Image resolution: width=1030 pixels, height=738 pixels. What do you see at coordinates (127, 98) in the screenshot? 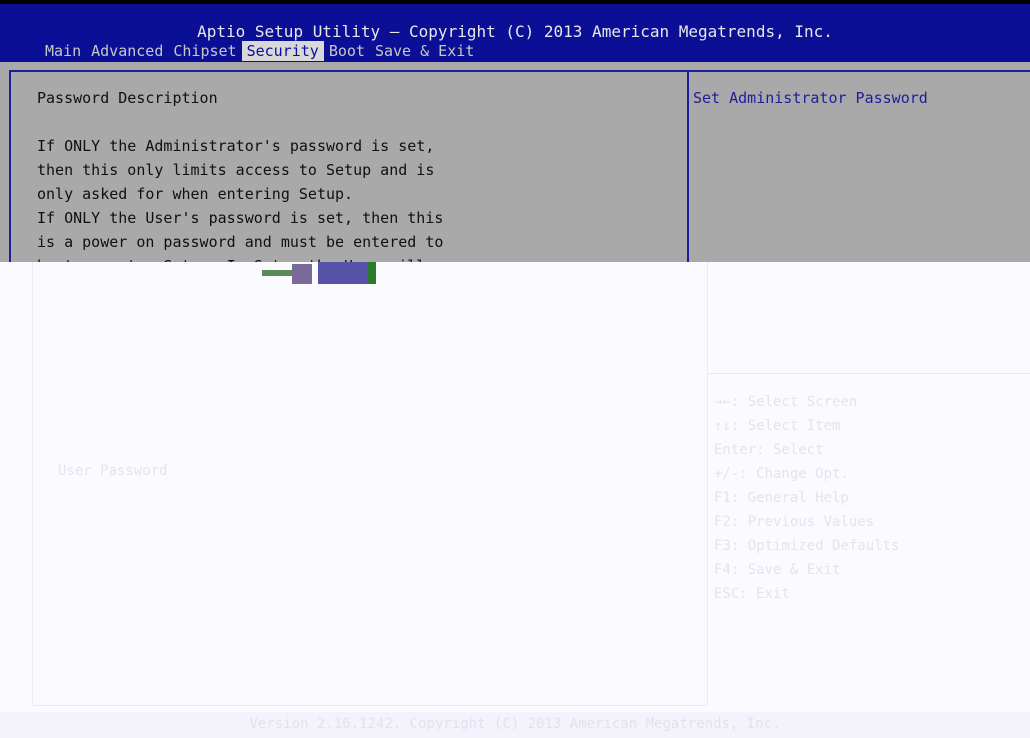
I see `description-title: Password Description` at bounding box center [127, 98].